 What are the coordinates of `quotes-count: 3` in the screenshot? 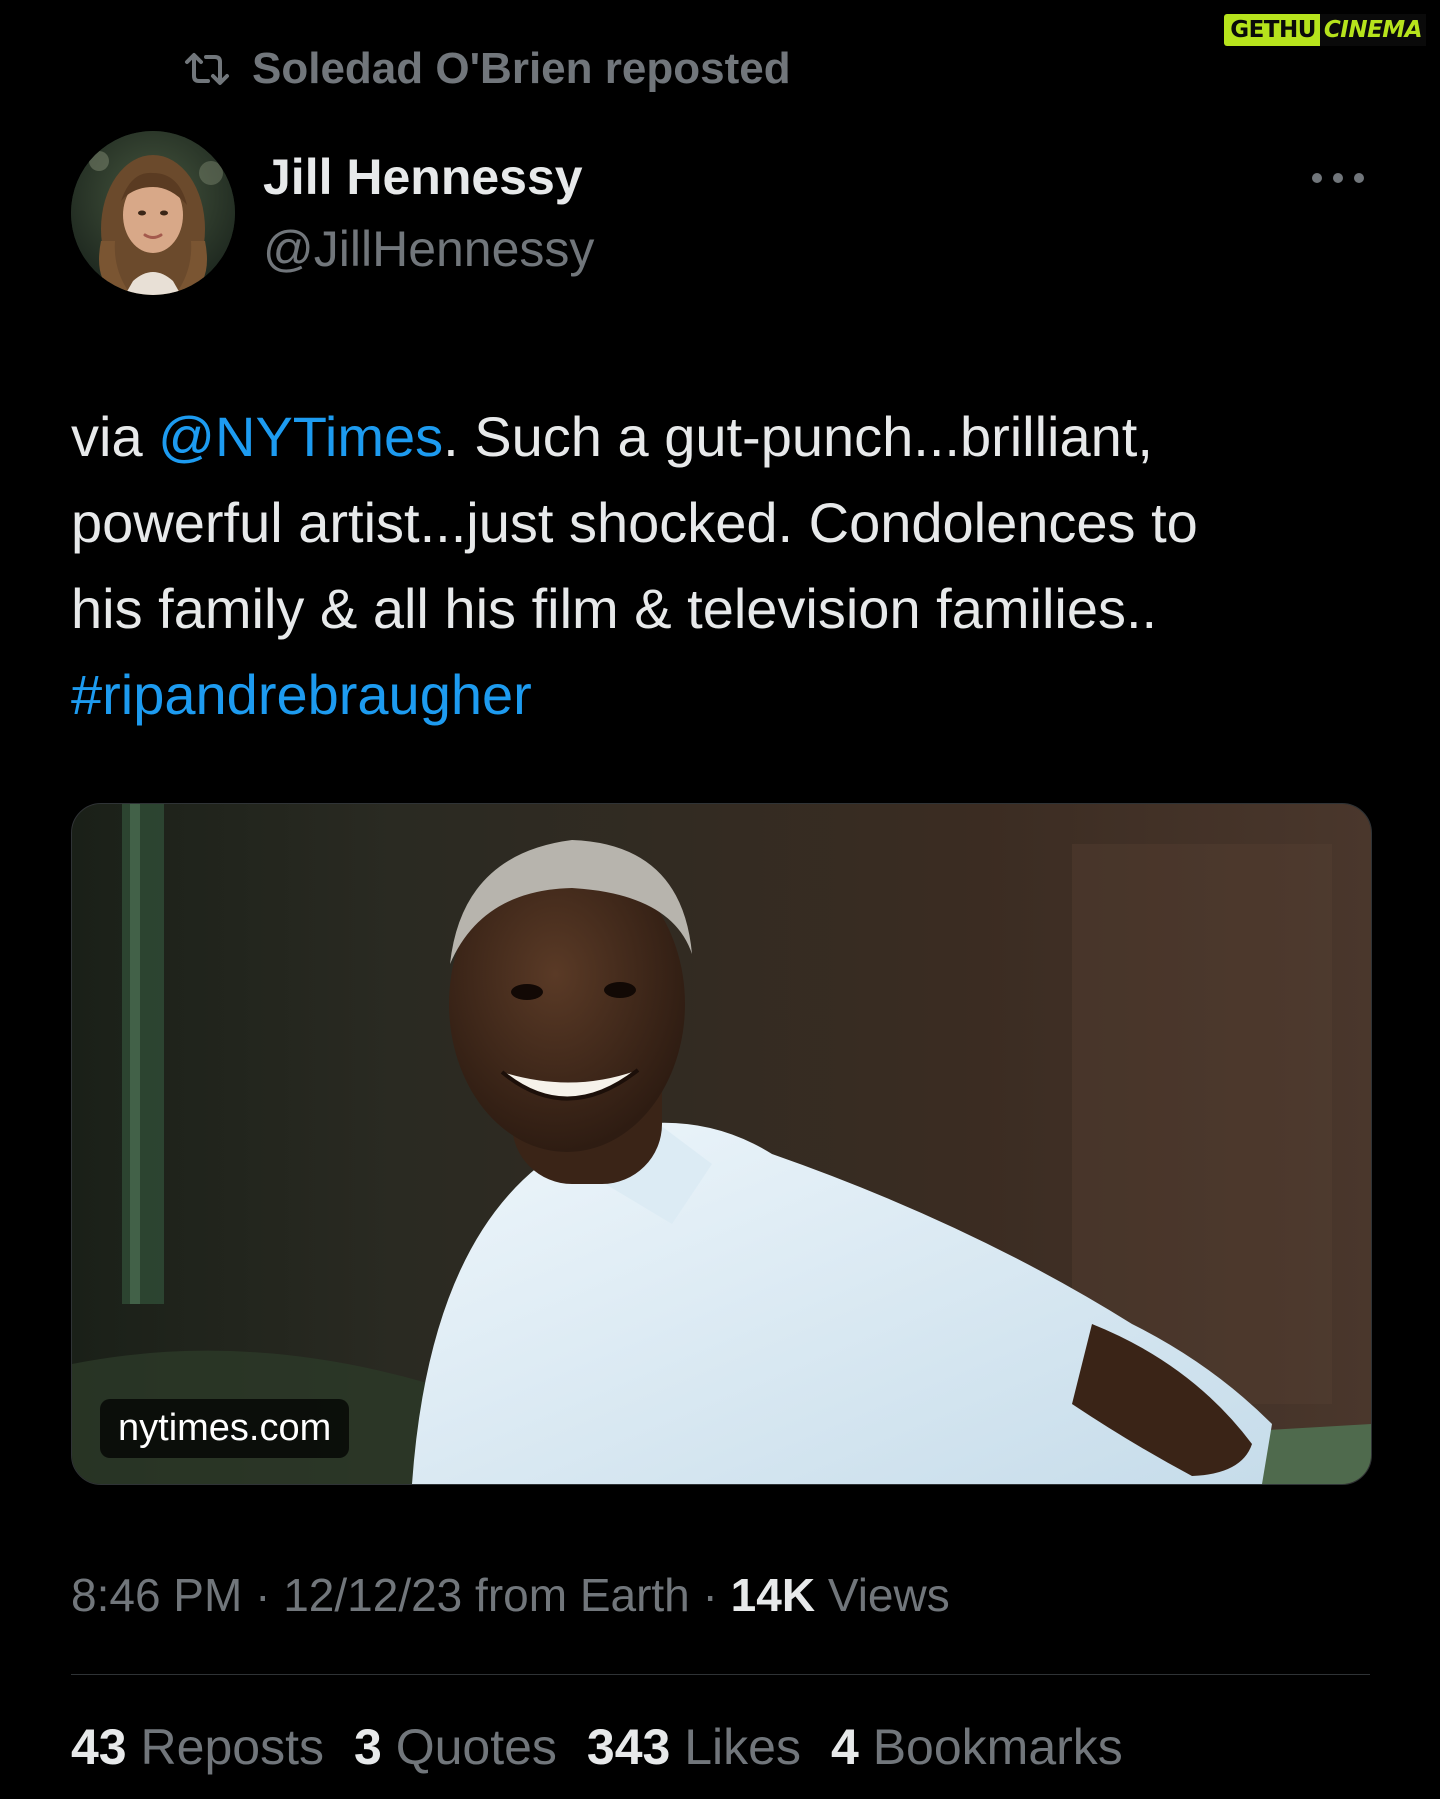 It's located at (367, 1747).